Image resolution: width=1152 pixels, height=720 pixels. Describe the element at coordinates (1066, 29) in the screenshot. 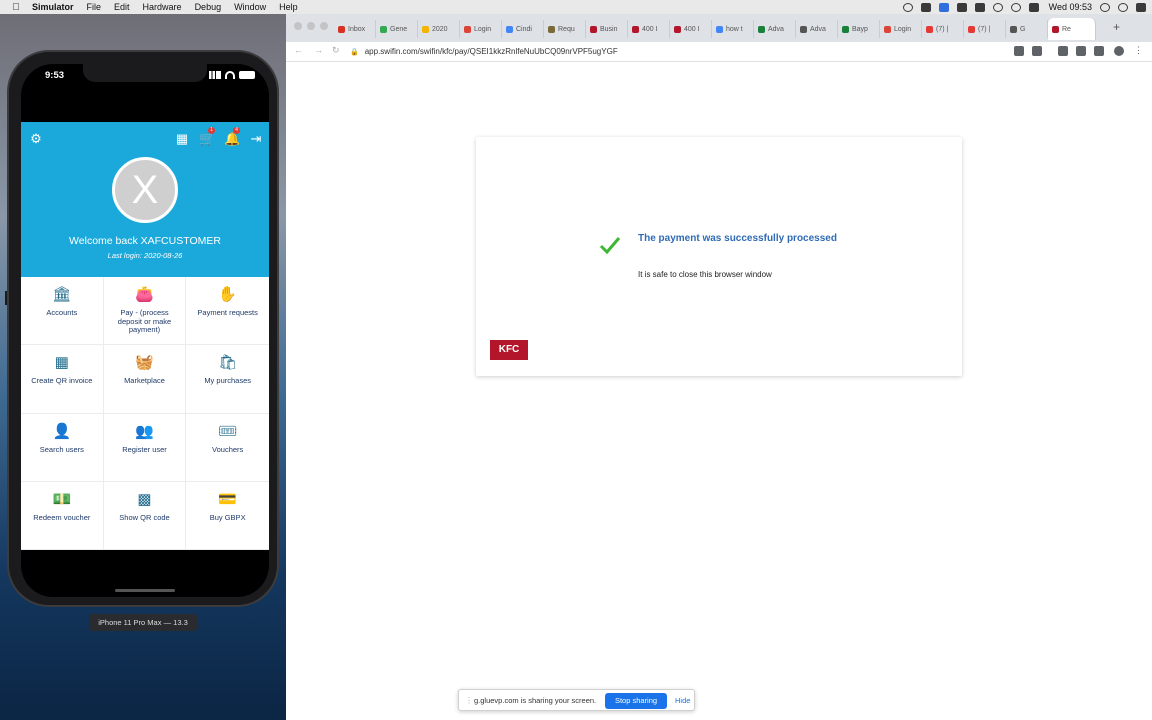

I see `tab-label: Re` at that location.